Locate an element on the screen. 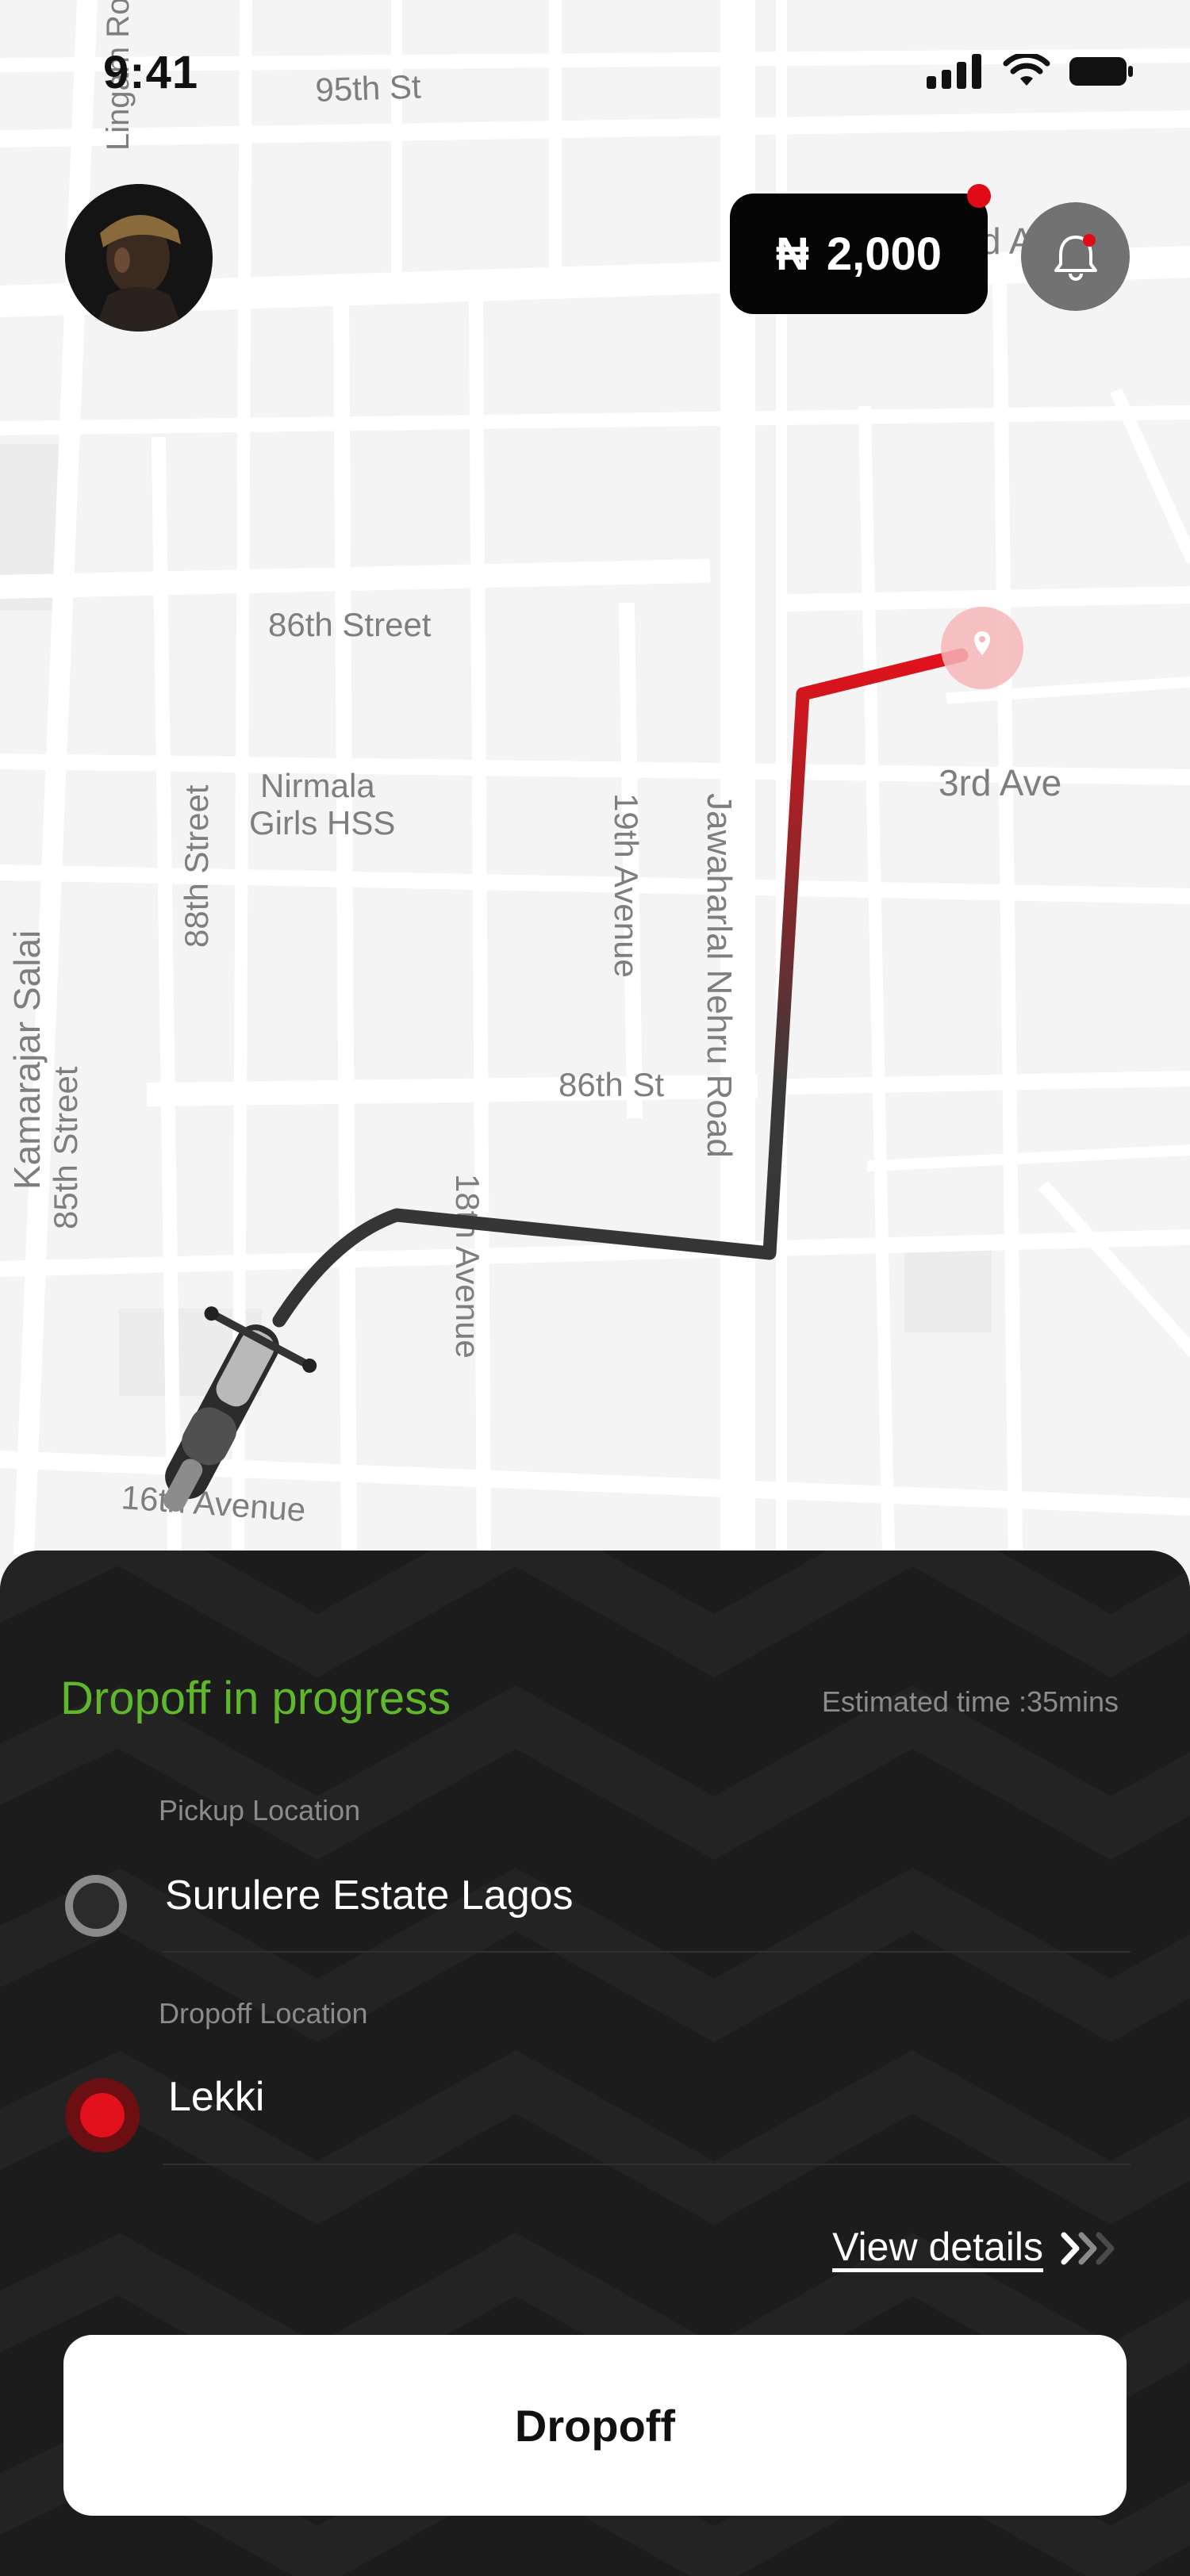  status-icons is located at coordinates (1030, 72).